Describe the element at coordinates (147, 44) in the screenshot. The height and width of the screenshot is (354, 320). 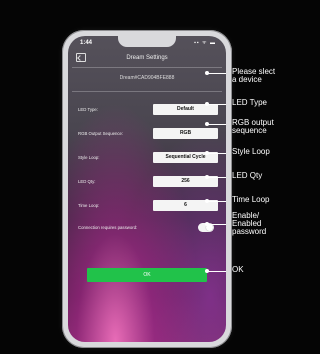
I see `status-bar: 1:44 ▪▪ ᯤ ▬` at that location.